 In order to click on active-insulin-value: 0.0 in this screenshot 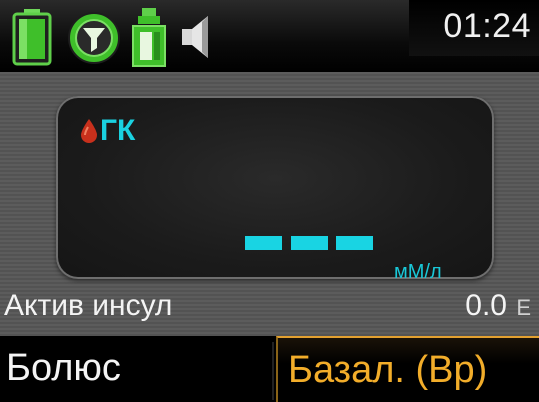, I will do `click(486, 305)`.